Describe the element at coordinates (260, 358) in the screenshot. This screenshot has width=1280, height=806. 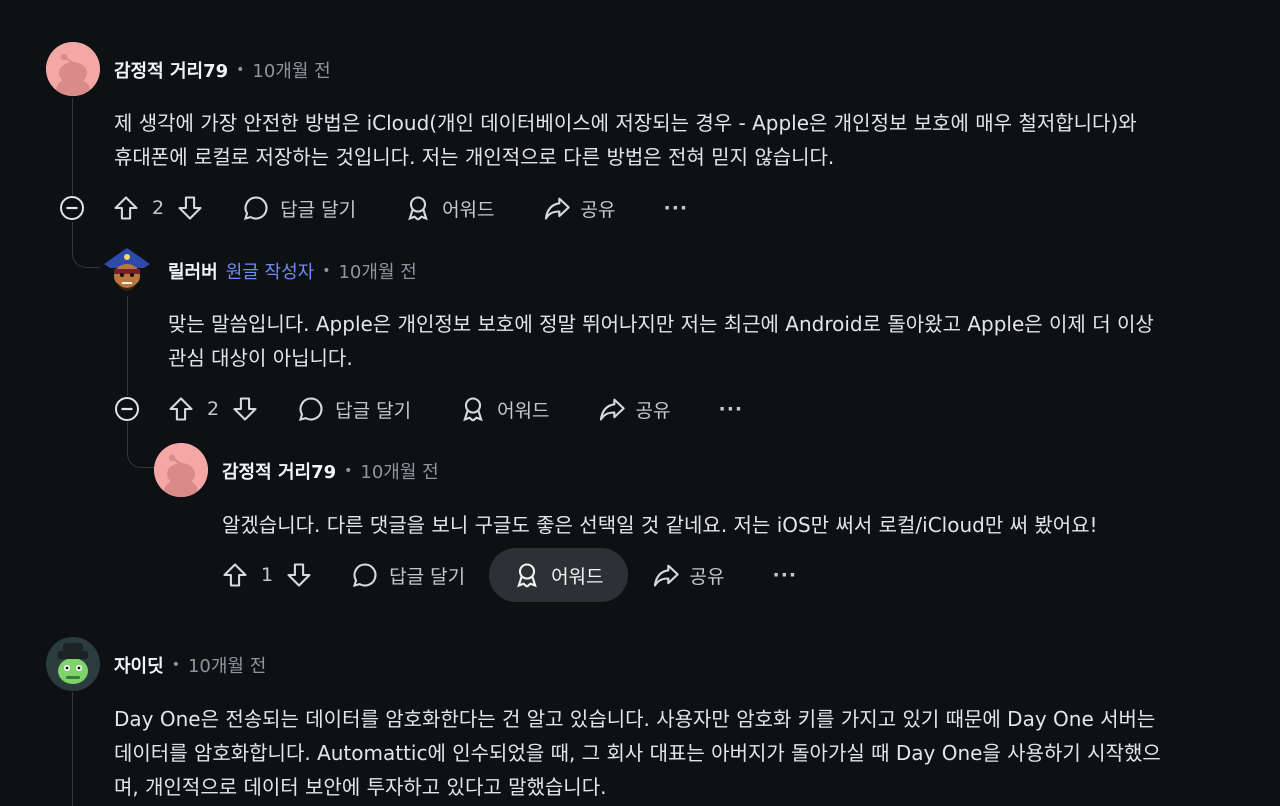
I see `comment-line: 관심 대상이 아닙니다.` at that location.